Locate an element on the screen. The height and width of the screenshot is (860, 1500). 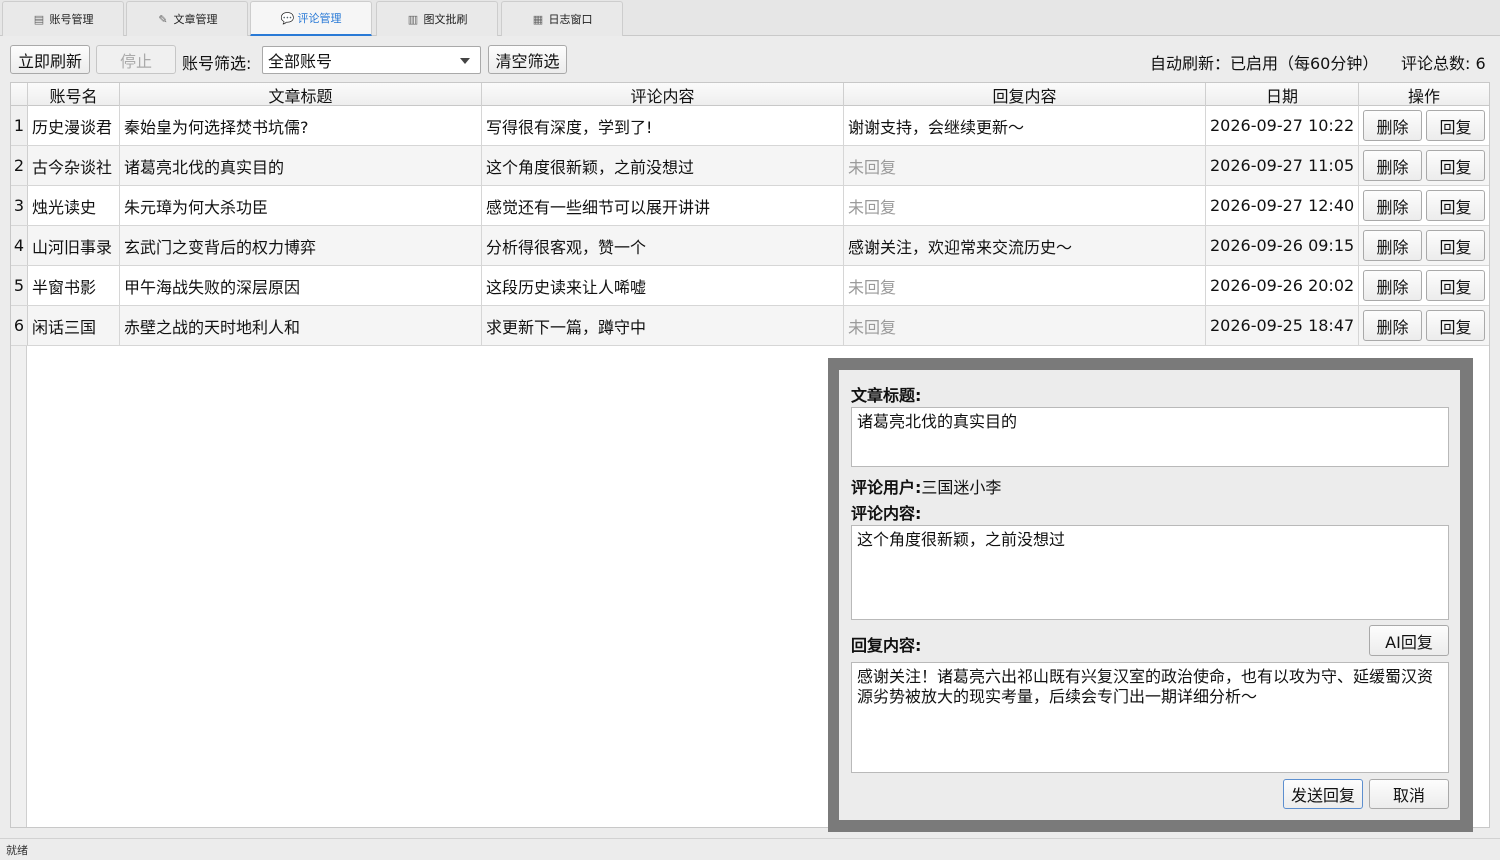
comment-user-label: 评论用户: is located at coordinates (886, 487).